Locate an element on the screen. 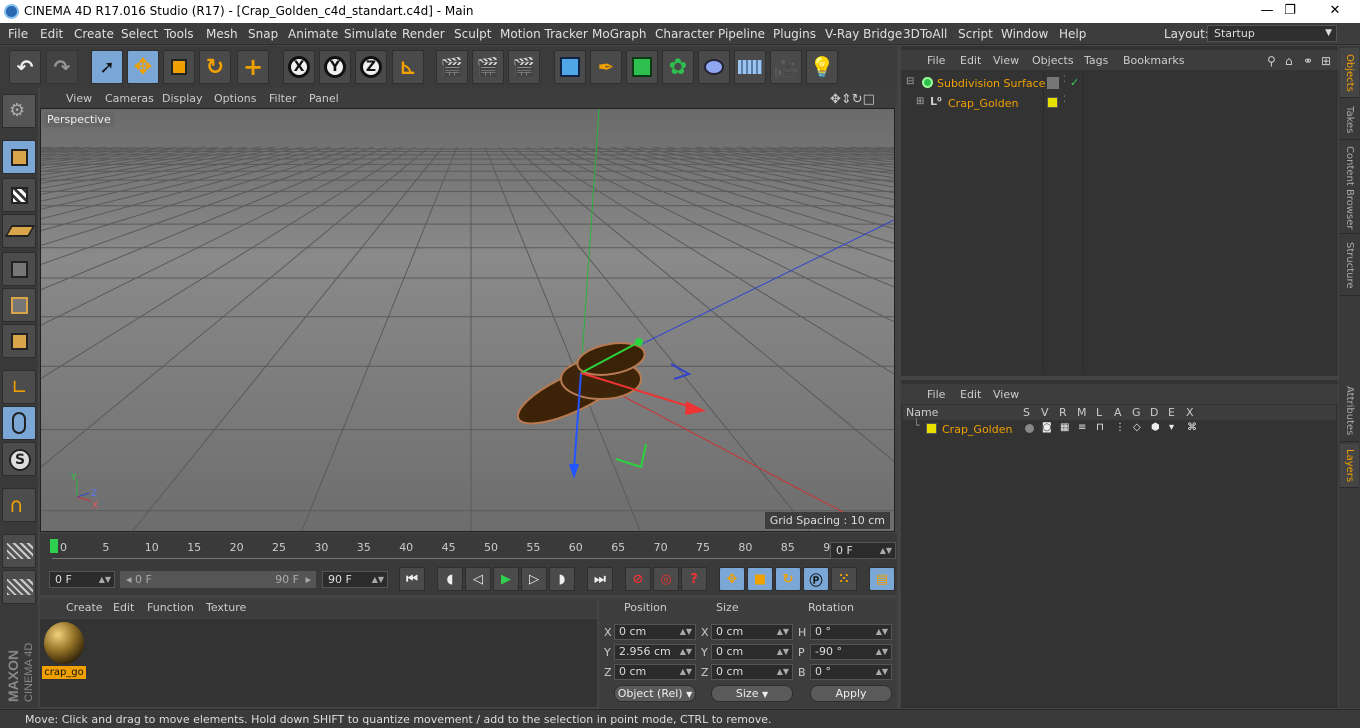 The image size is (1360, 728). xref-toggle-icon: ⌘ is located at coordinates (1192, 427).